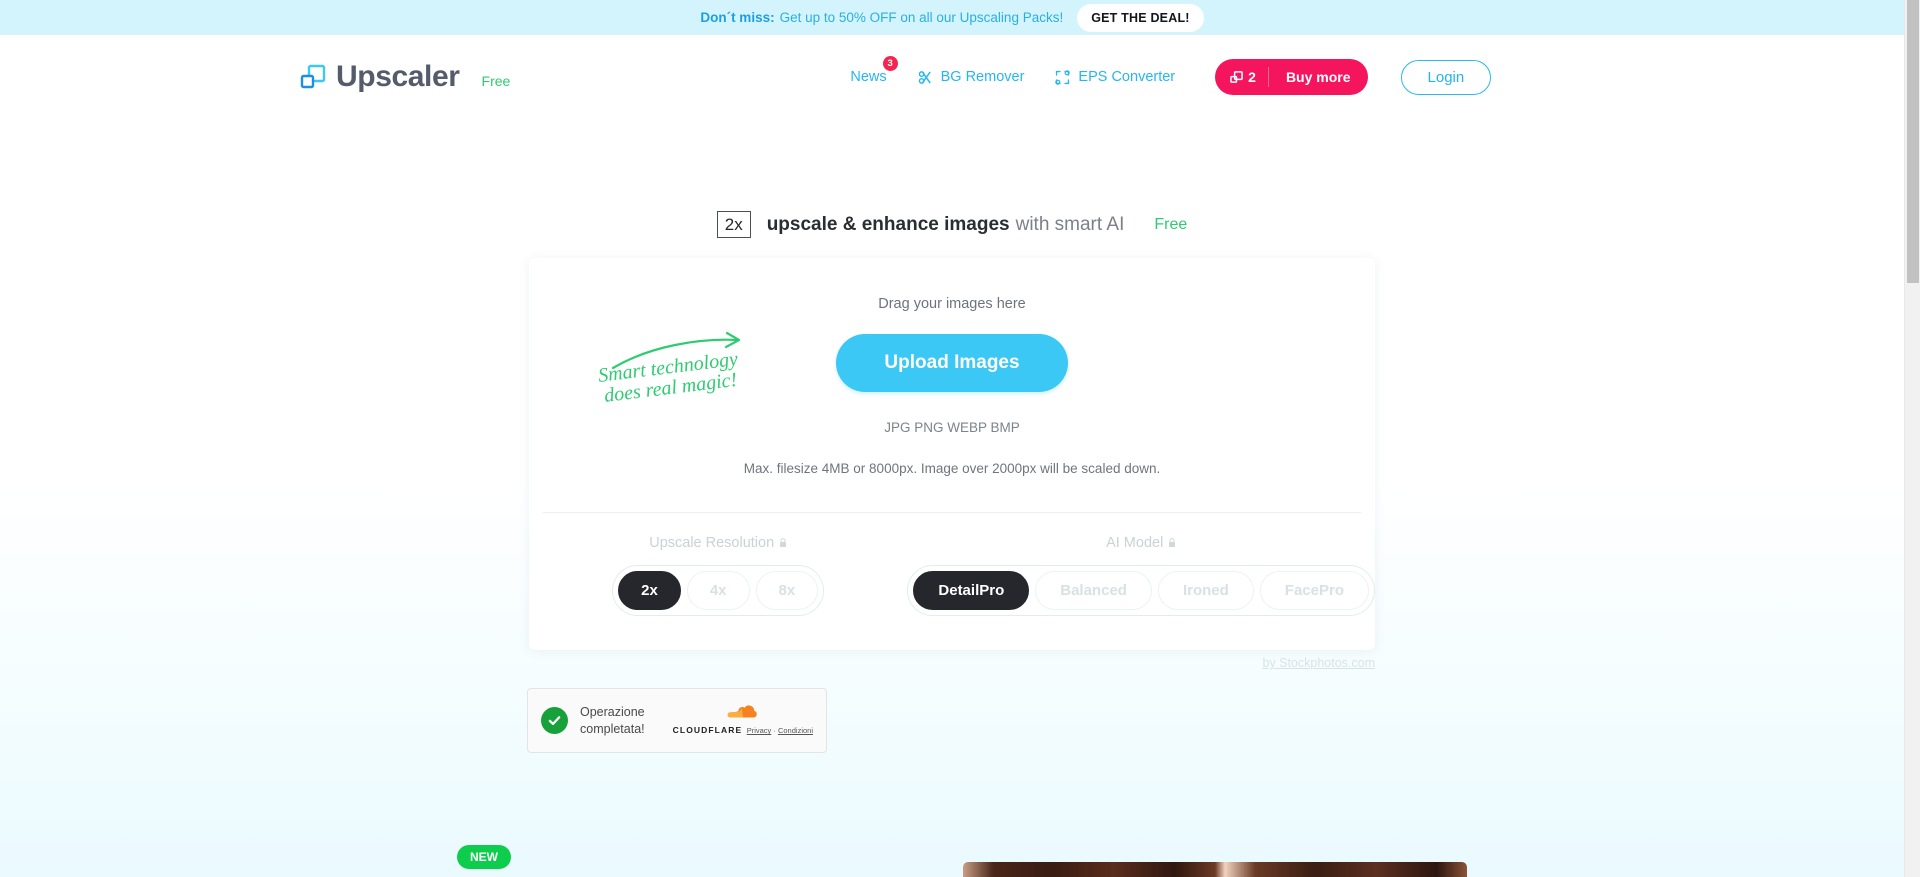 This screenshot has height=877, width=1920. What do you see at coordinates (982, 77) in the screenshot?
I see `nav-label-bg-remover: BG Remover` at bounding box center [982, 77].